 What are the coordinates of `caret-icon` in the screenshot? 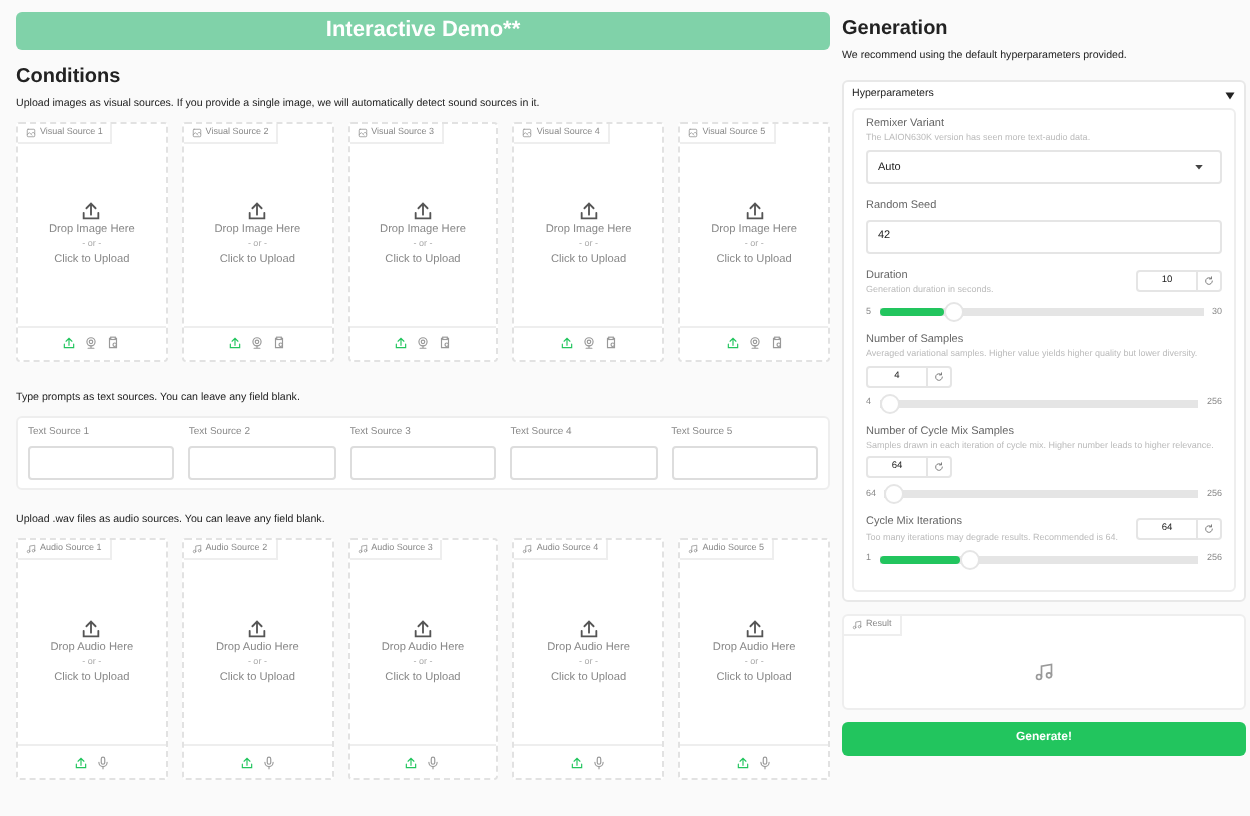 It's located at (1199, 167).